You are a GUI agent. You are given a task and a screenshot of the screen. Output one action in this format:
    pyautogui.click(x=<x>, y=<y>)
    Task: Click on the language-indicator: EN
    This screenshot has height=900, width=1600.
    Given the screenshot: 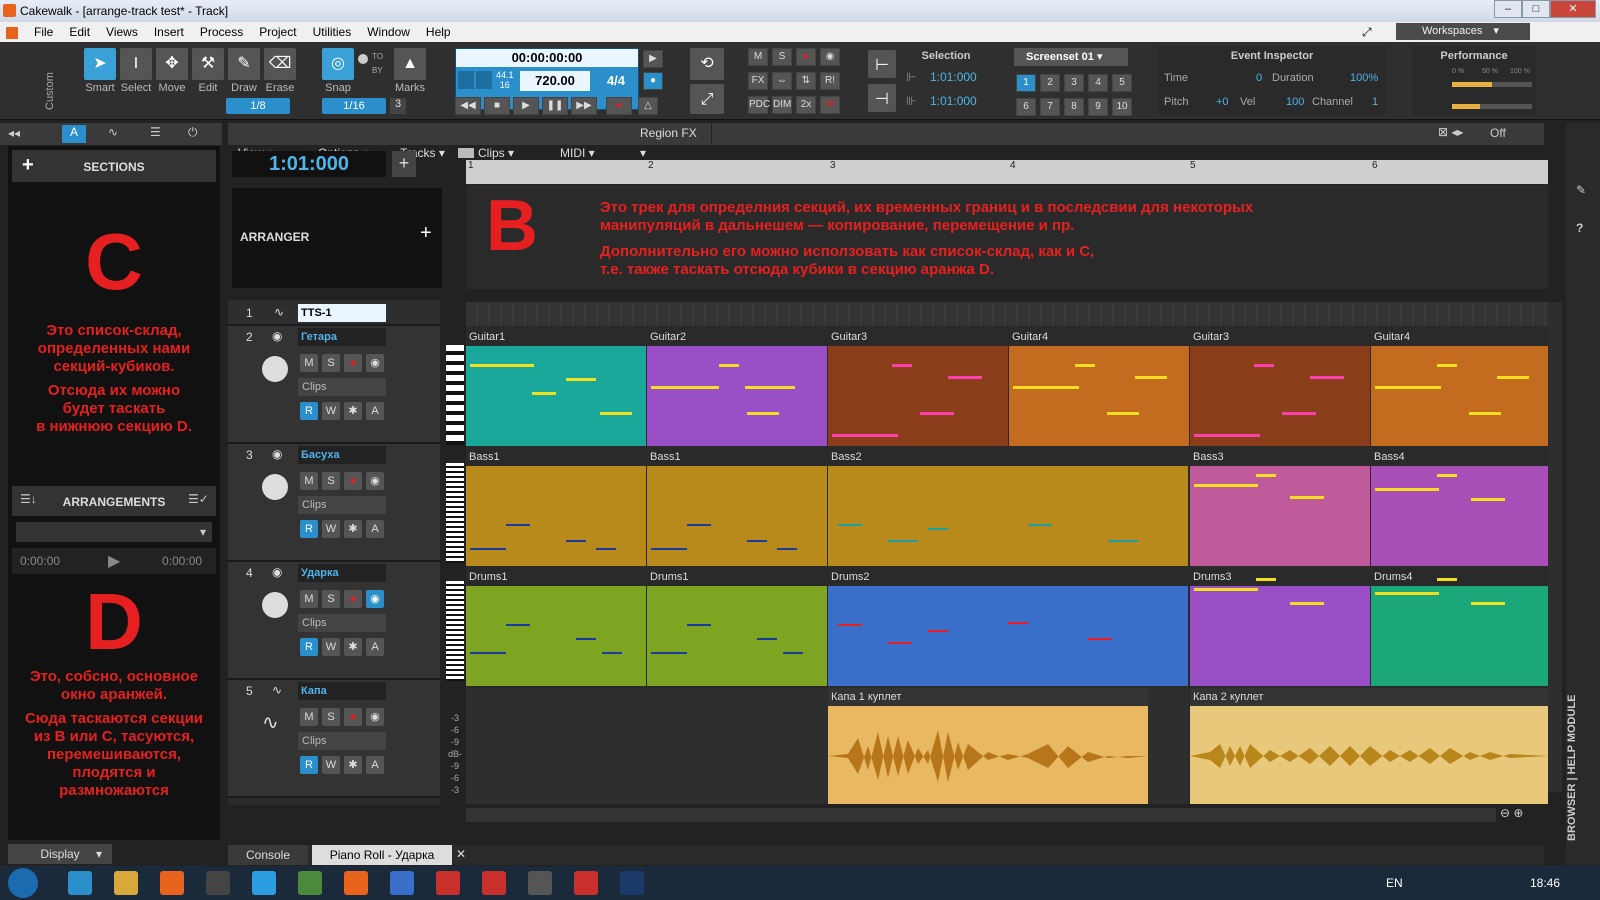 What is the action you would take?
    pyautogui.click(x=1394, y=883)
    